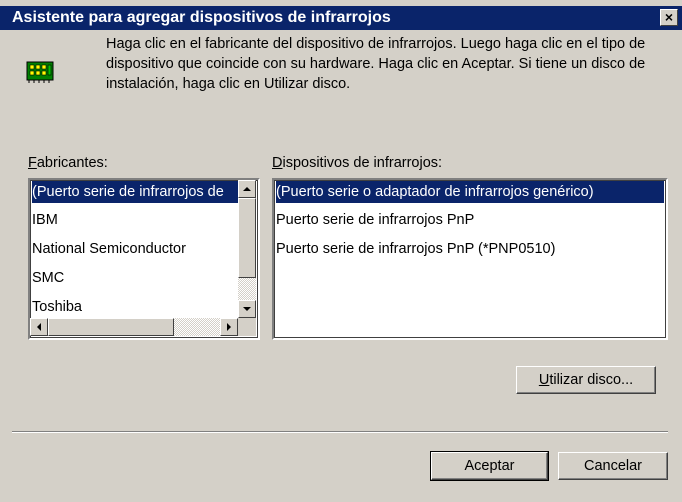 This screenshot has height=502, width=682. I want to click on scroll-up-button, so click(247, 189).